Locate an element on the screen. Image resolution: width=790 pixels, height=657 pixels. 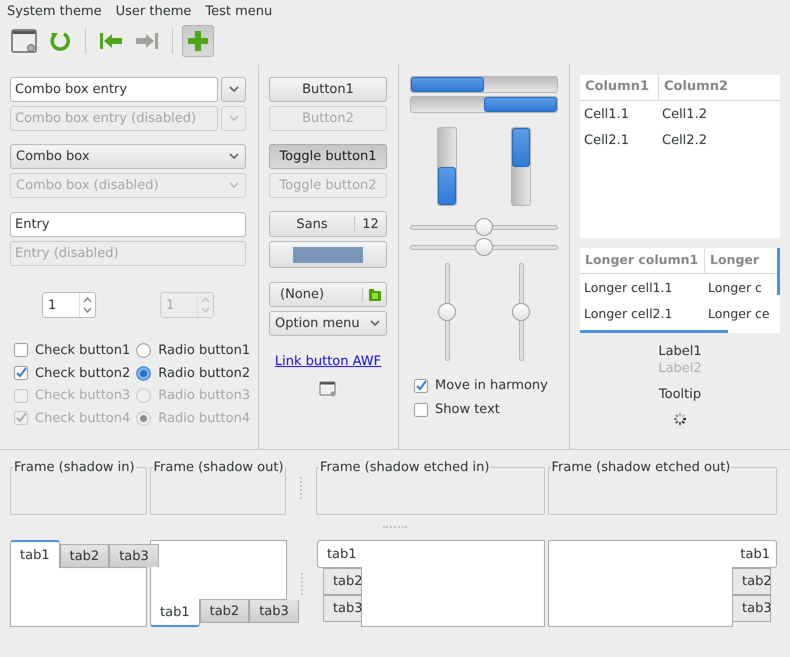
plus-icon is located at coordinates (198, 41).